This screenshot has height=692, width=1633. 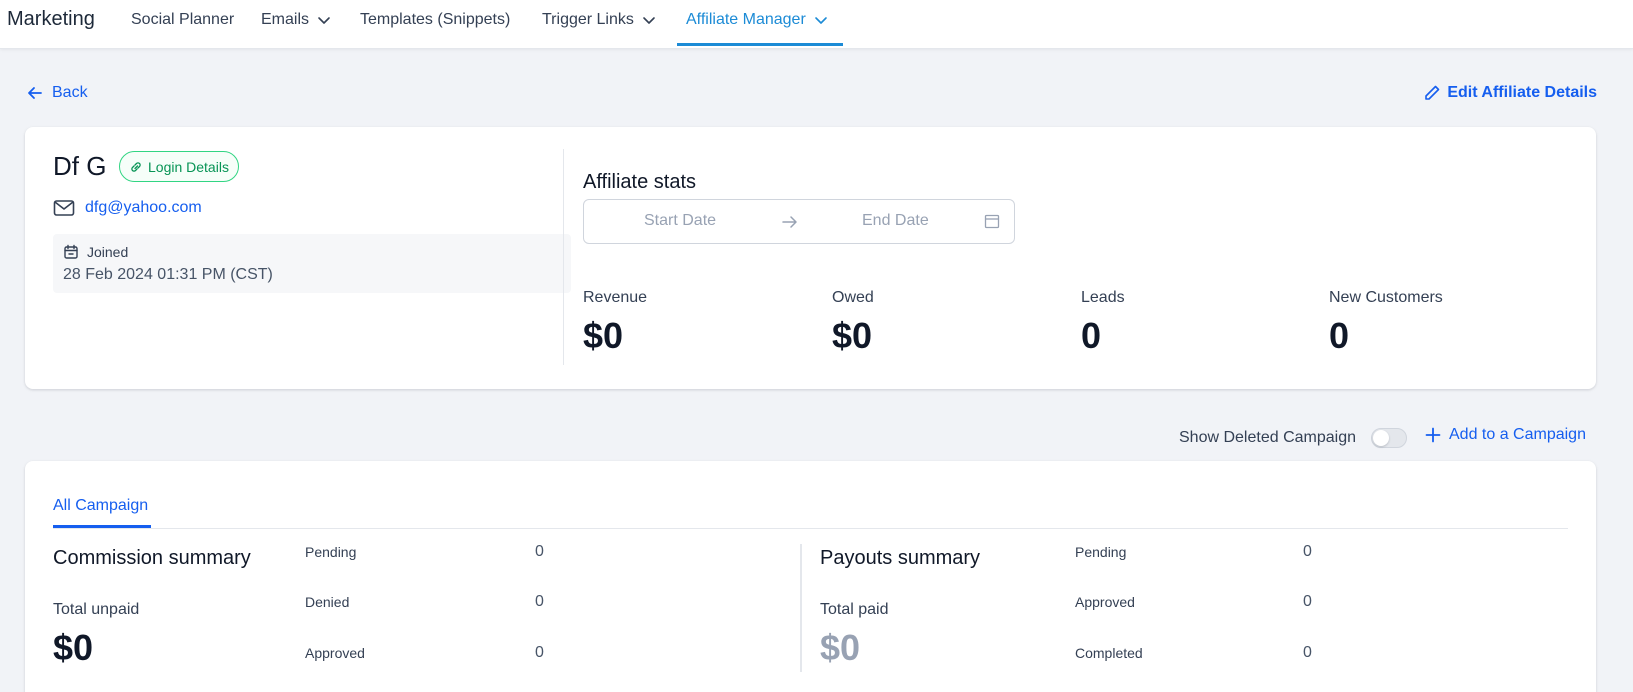 I want to click on joined-info: Joined 28 Feb 2024 01:31 PM (CST), so click(x=312, y=263).